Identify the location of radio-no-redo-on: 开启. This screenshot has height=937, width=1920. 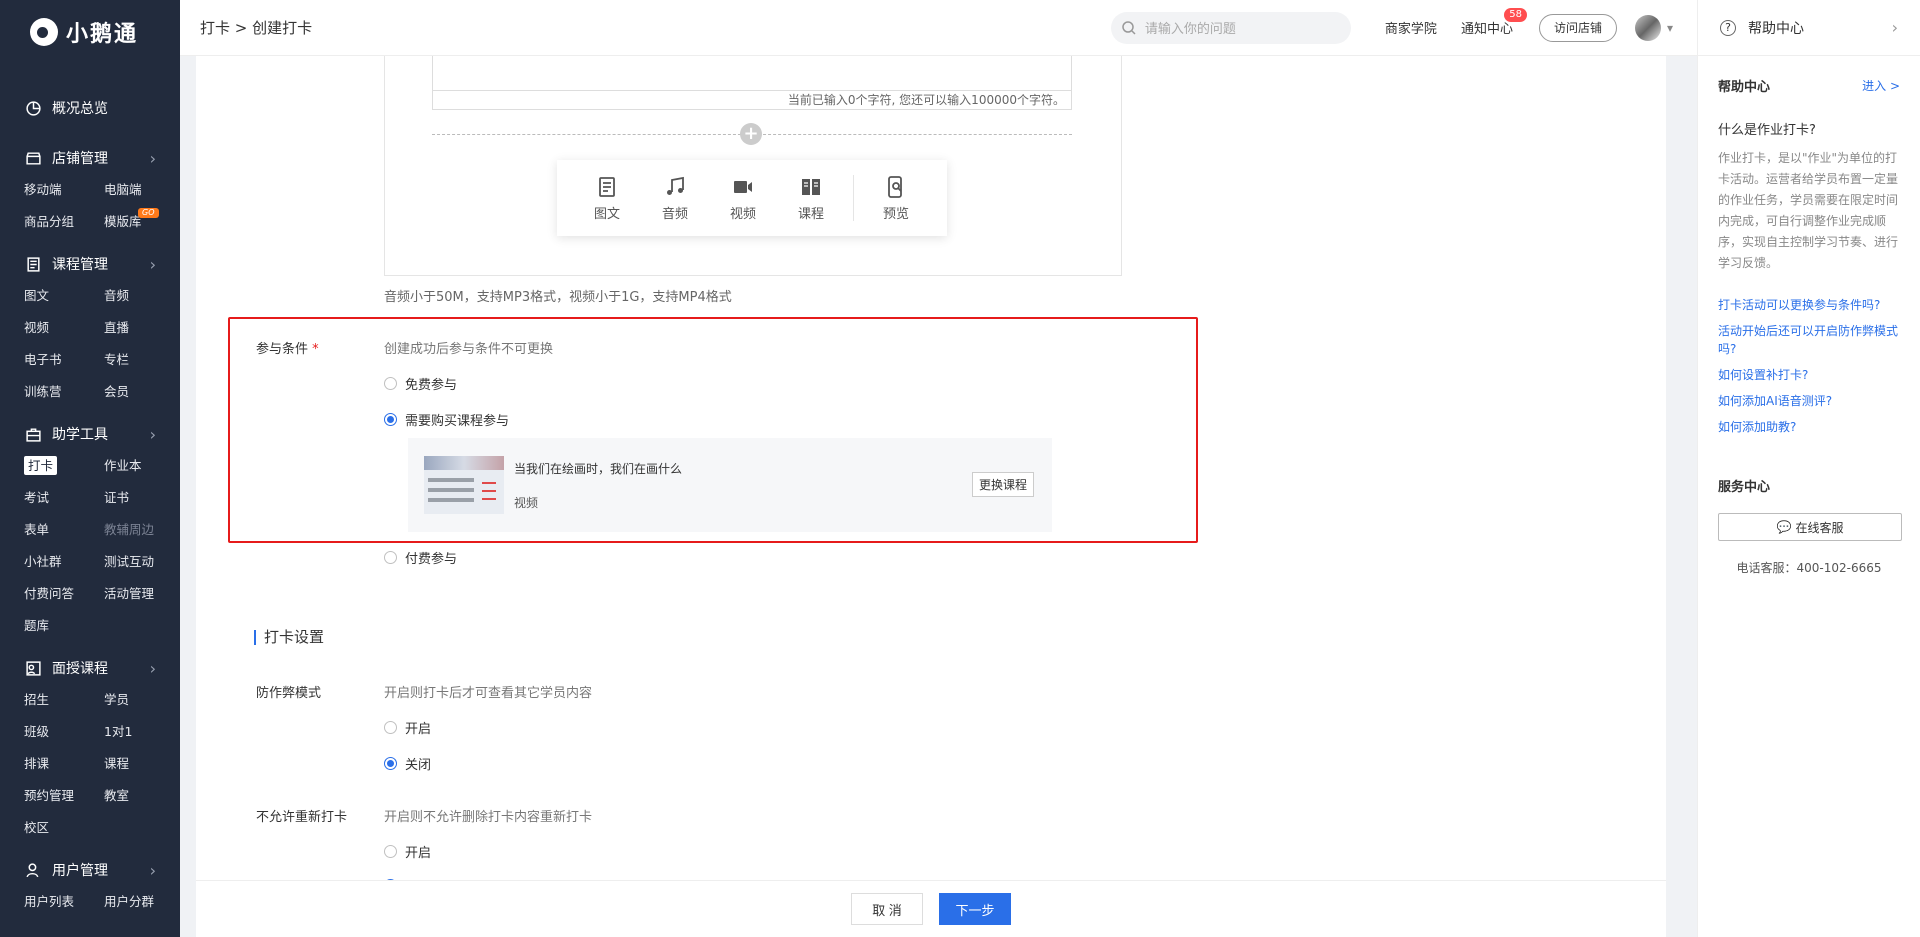
(407, 851).